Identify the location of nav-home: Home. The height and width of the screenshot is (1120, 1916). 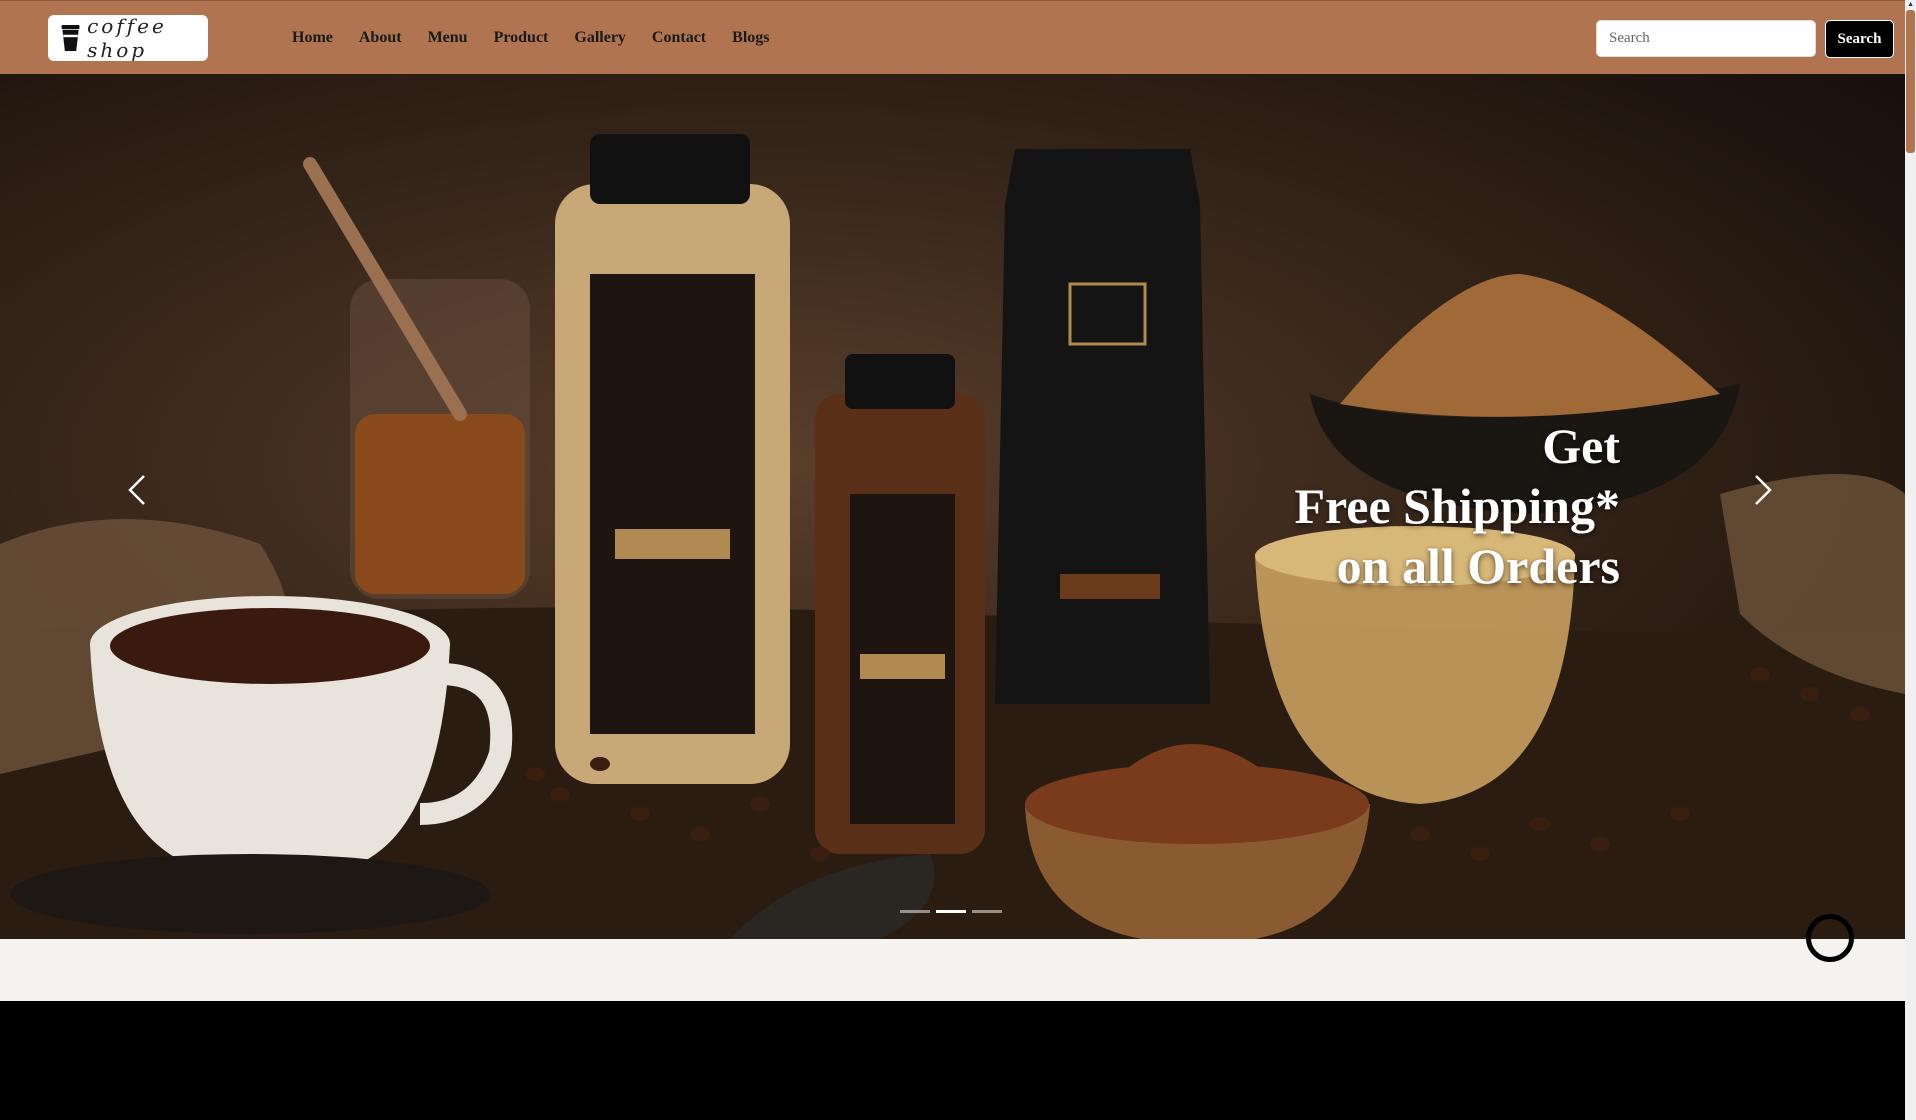
(312, 38).